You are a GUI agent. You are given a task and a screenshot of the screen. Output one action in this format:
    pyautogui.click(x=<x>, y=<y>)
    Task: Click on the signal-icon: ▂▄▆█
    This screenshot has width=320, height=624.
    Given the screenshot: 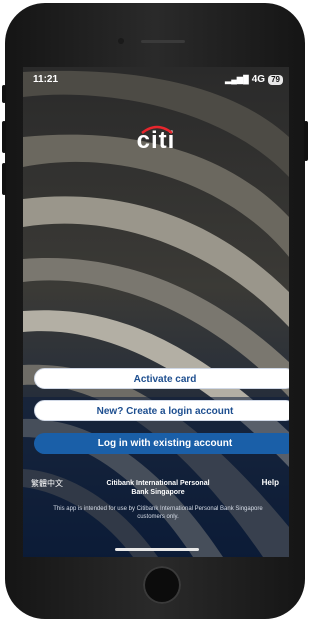 What is the action you would take?
    pyautogui.click(x=237, y=79)
    